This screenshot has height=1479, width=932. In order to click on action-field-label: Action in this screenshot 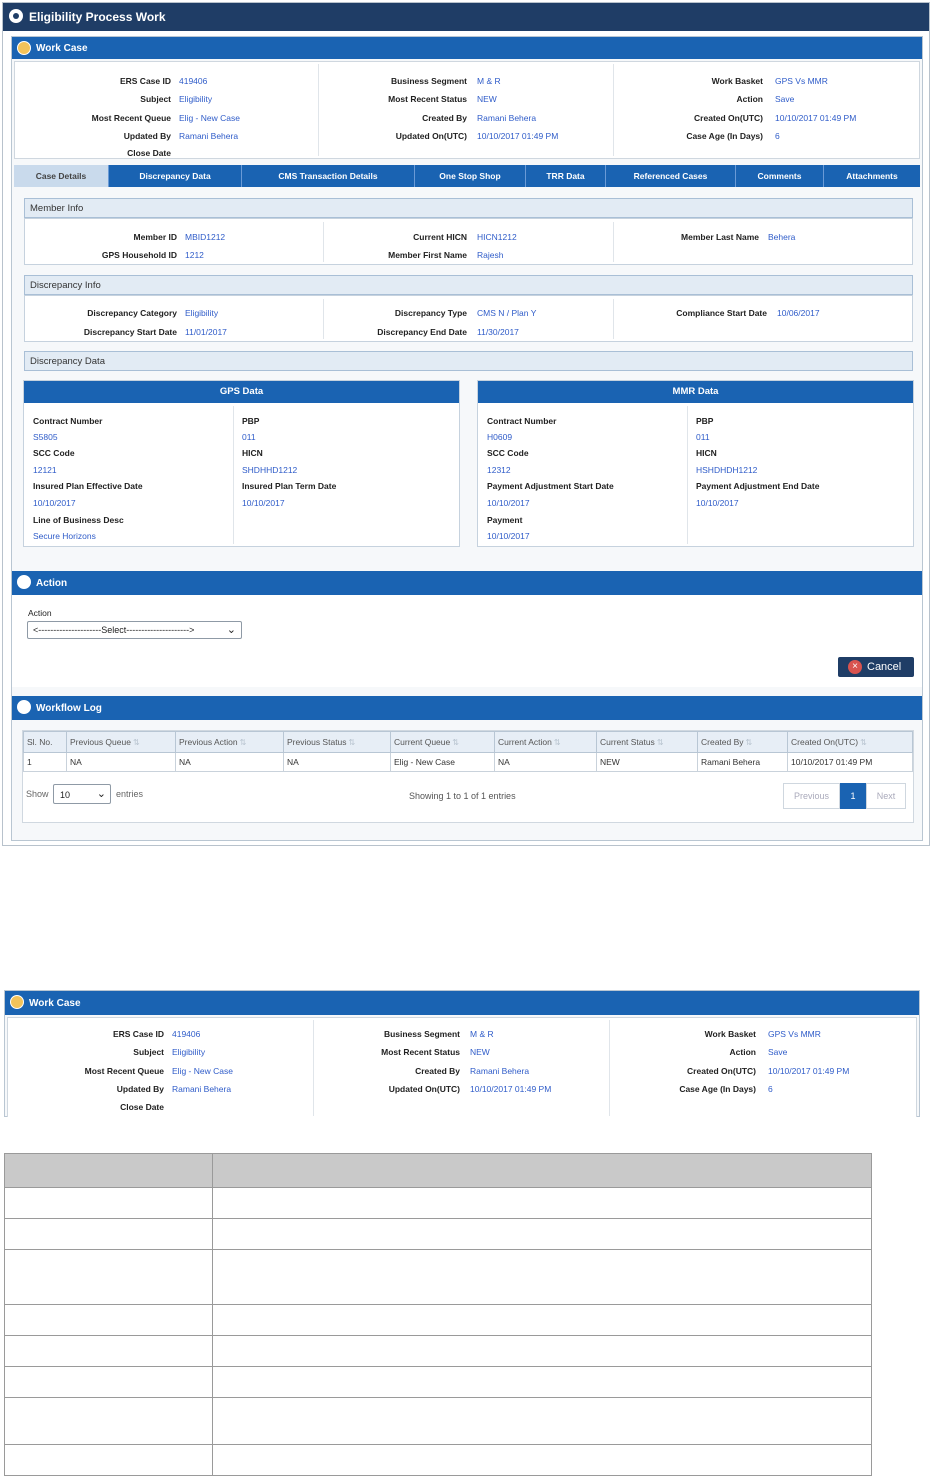, I will do `click(40, 613)`.